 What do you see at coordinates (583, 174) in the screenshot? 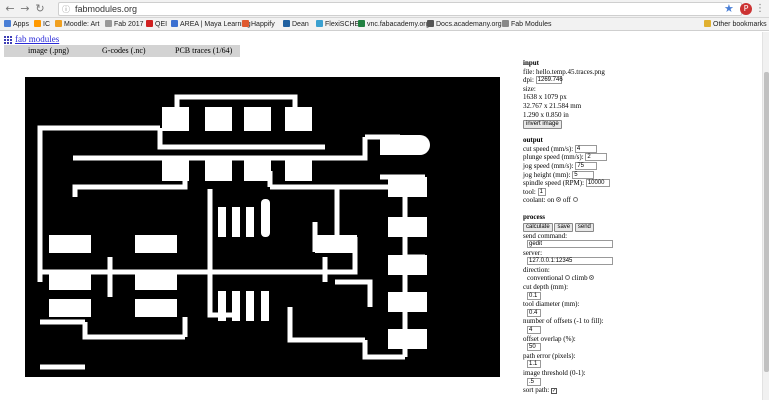
I see `jog-height-input: 5` at bounding box center [583, 174].